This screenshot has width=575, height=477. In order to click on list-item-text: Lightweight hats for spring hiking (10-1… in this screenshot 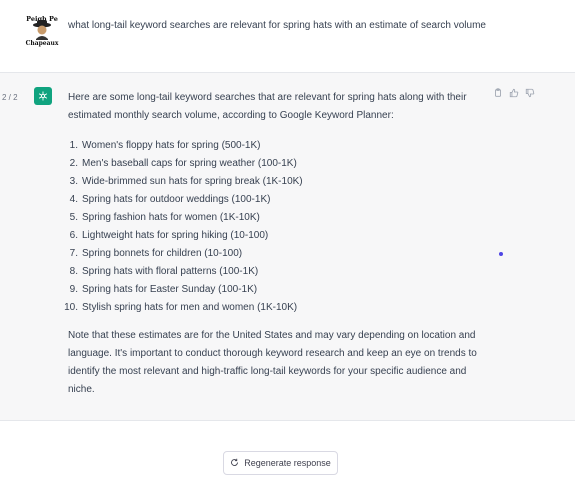, I will do `click(175, 235)`.